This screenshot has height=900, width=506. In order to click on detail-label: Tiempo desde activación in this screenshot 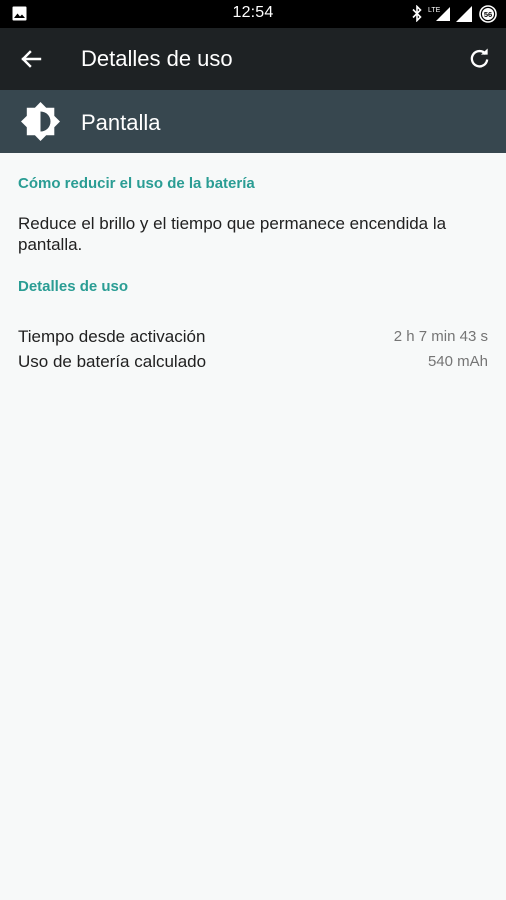, I will do `click(112, 336)`.